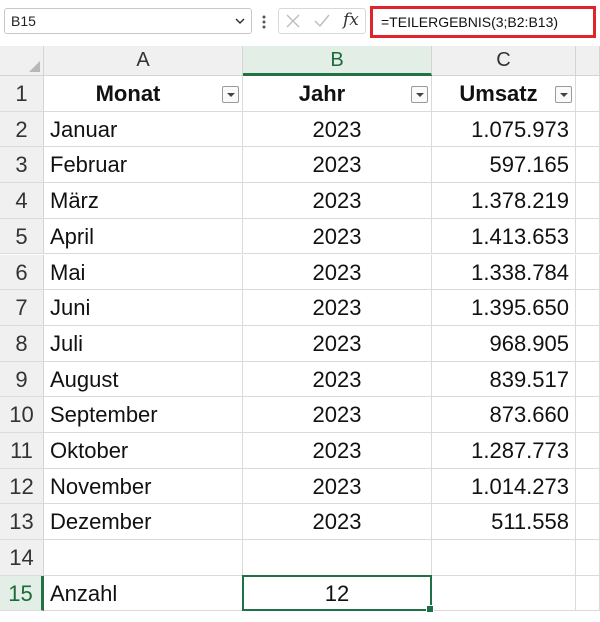  I want to click on row-header-7: 7, so click(22, 308).